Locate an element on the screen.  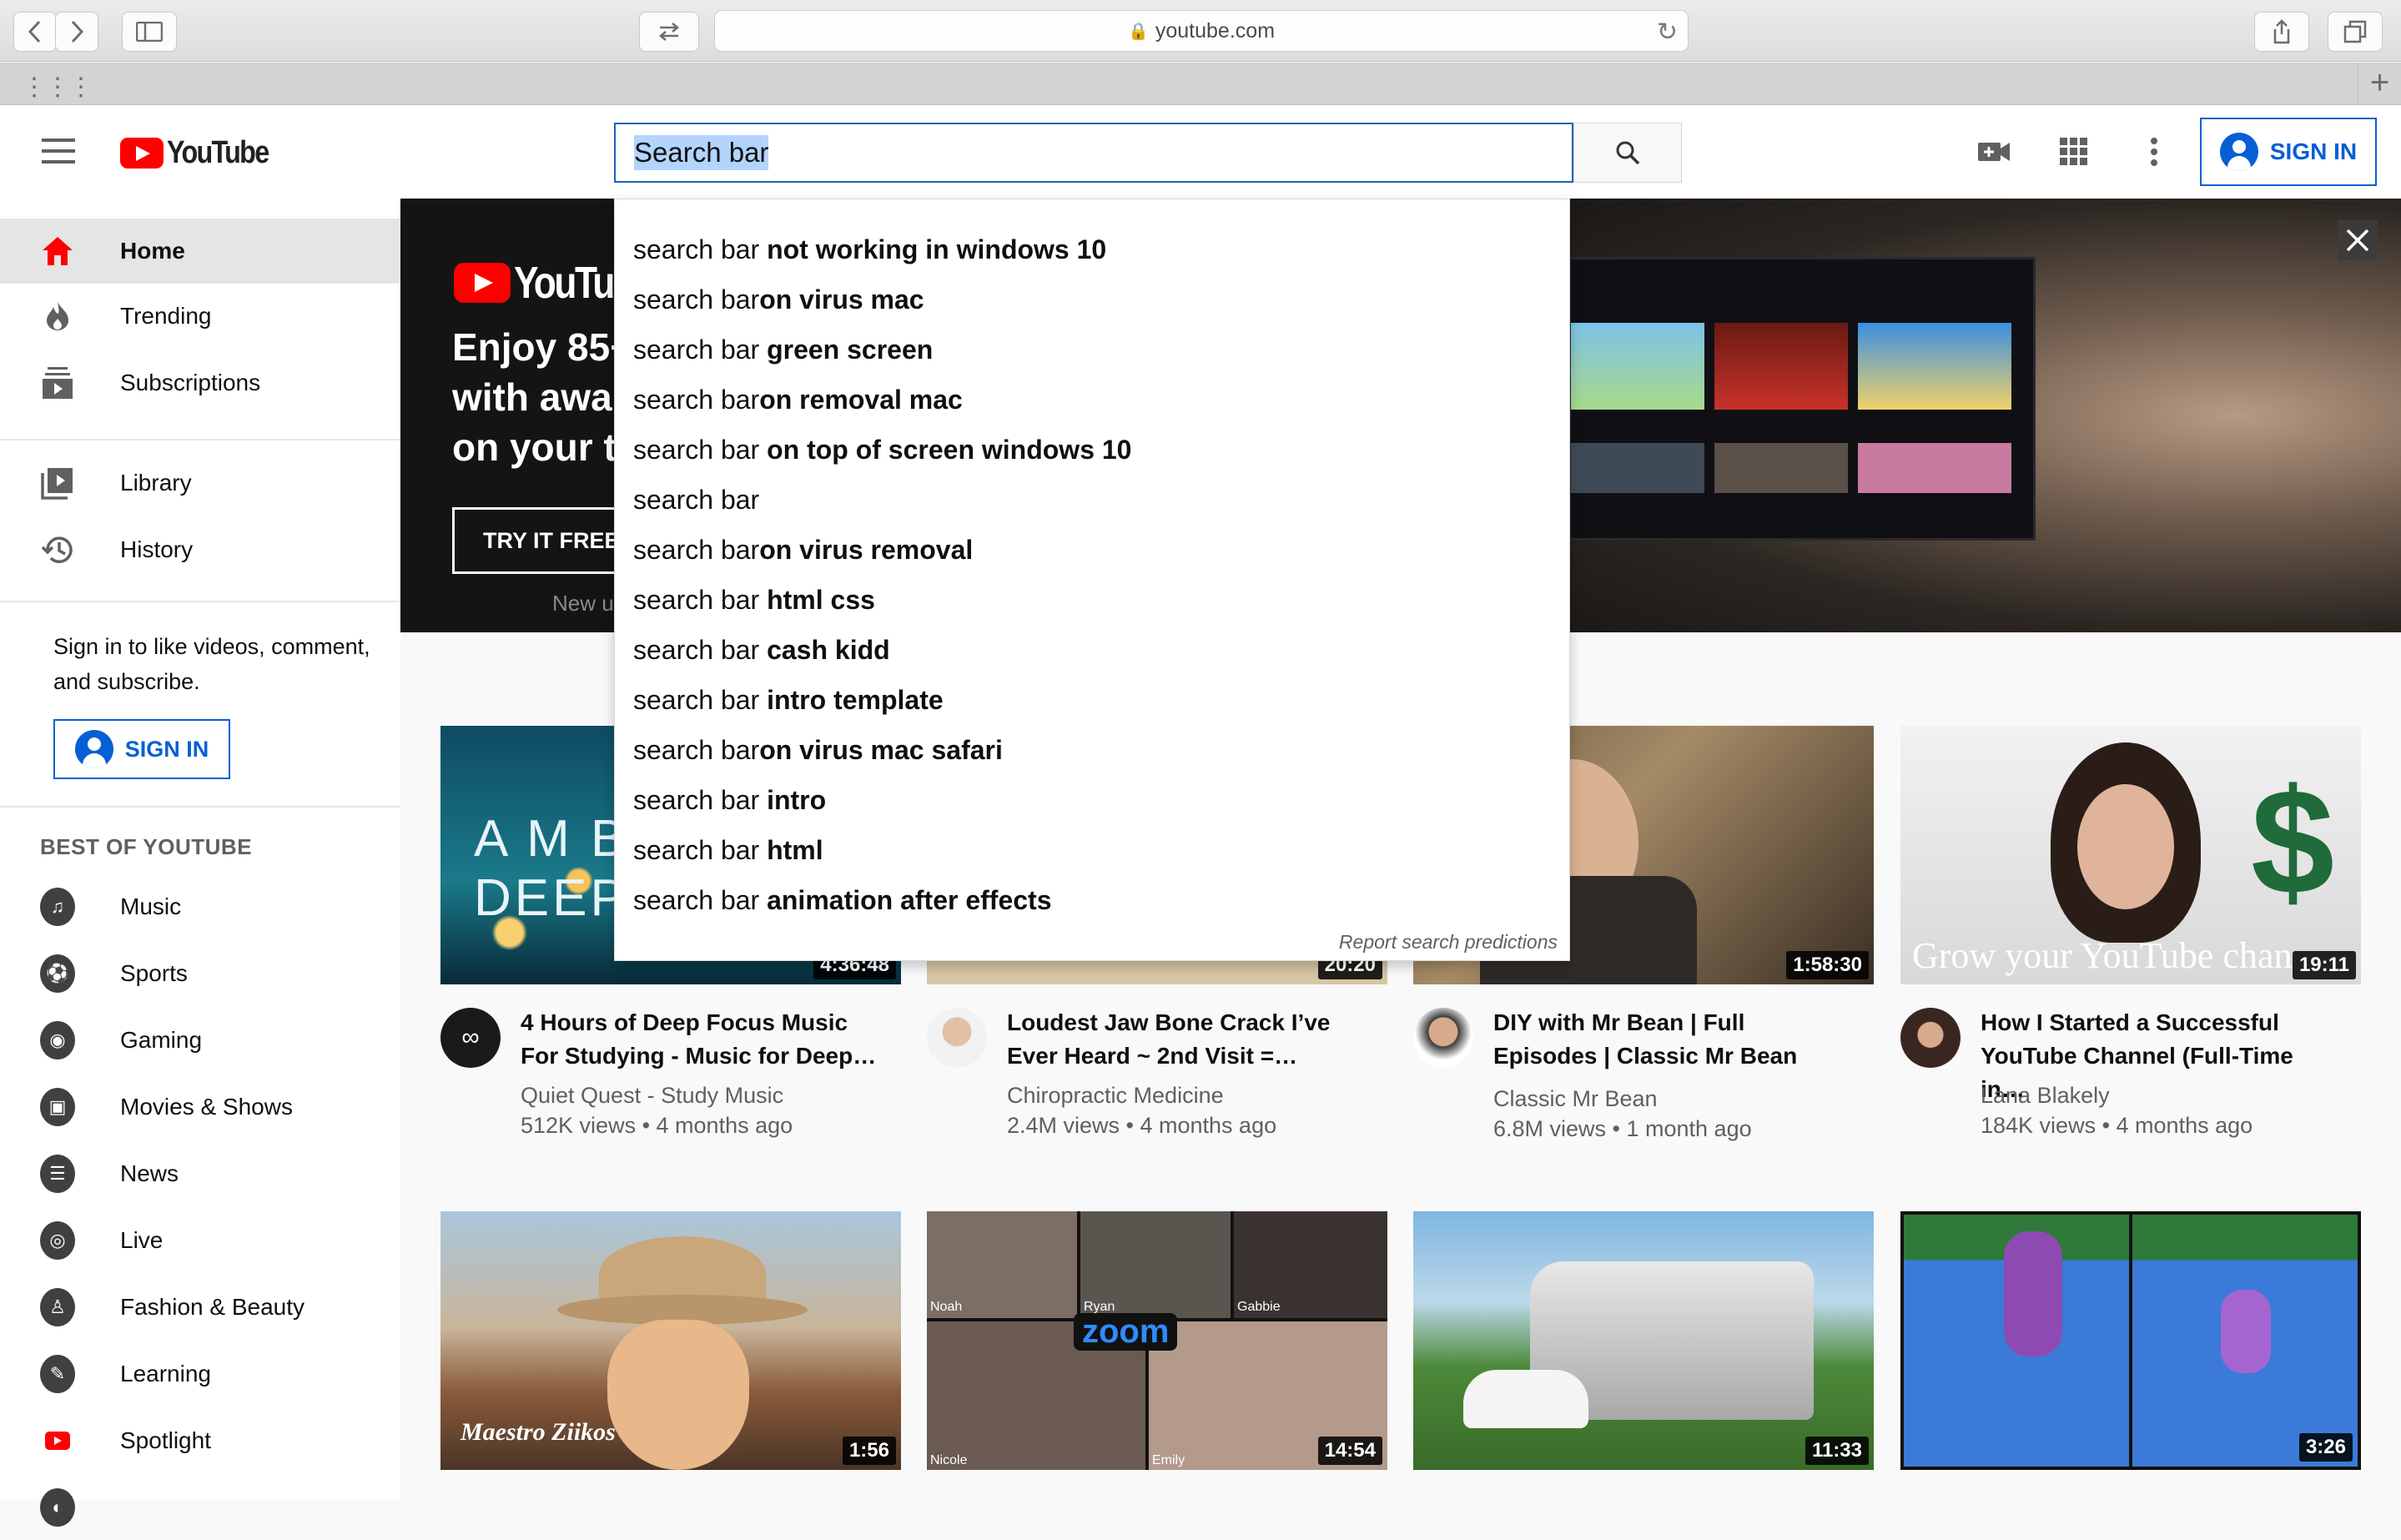
sidebar-item-gaming: ◉ Gaming is located at coordinates (200, 1040).